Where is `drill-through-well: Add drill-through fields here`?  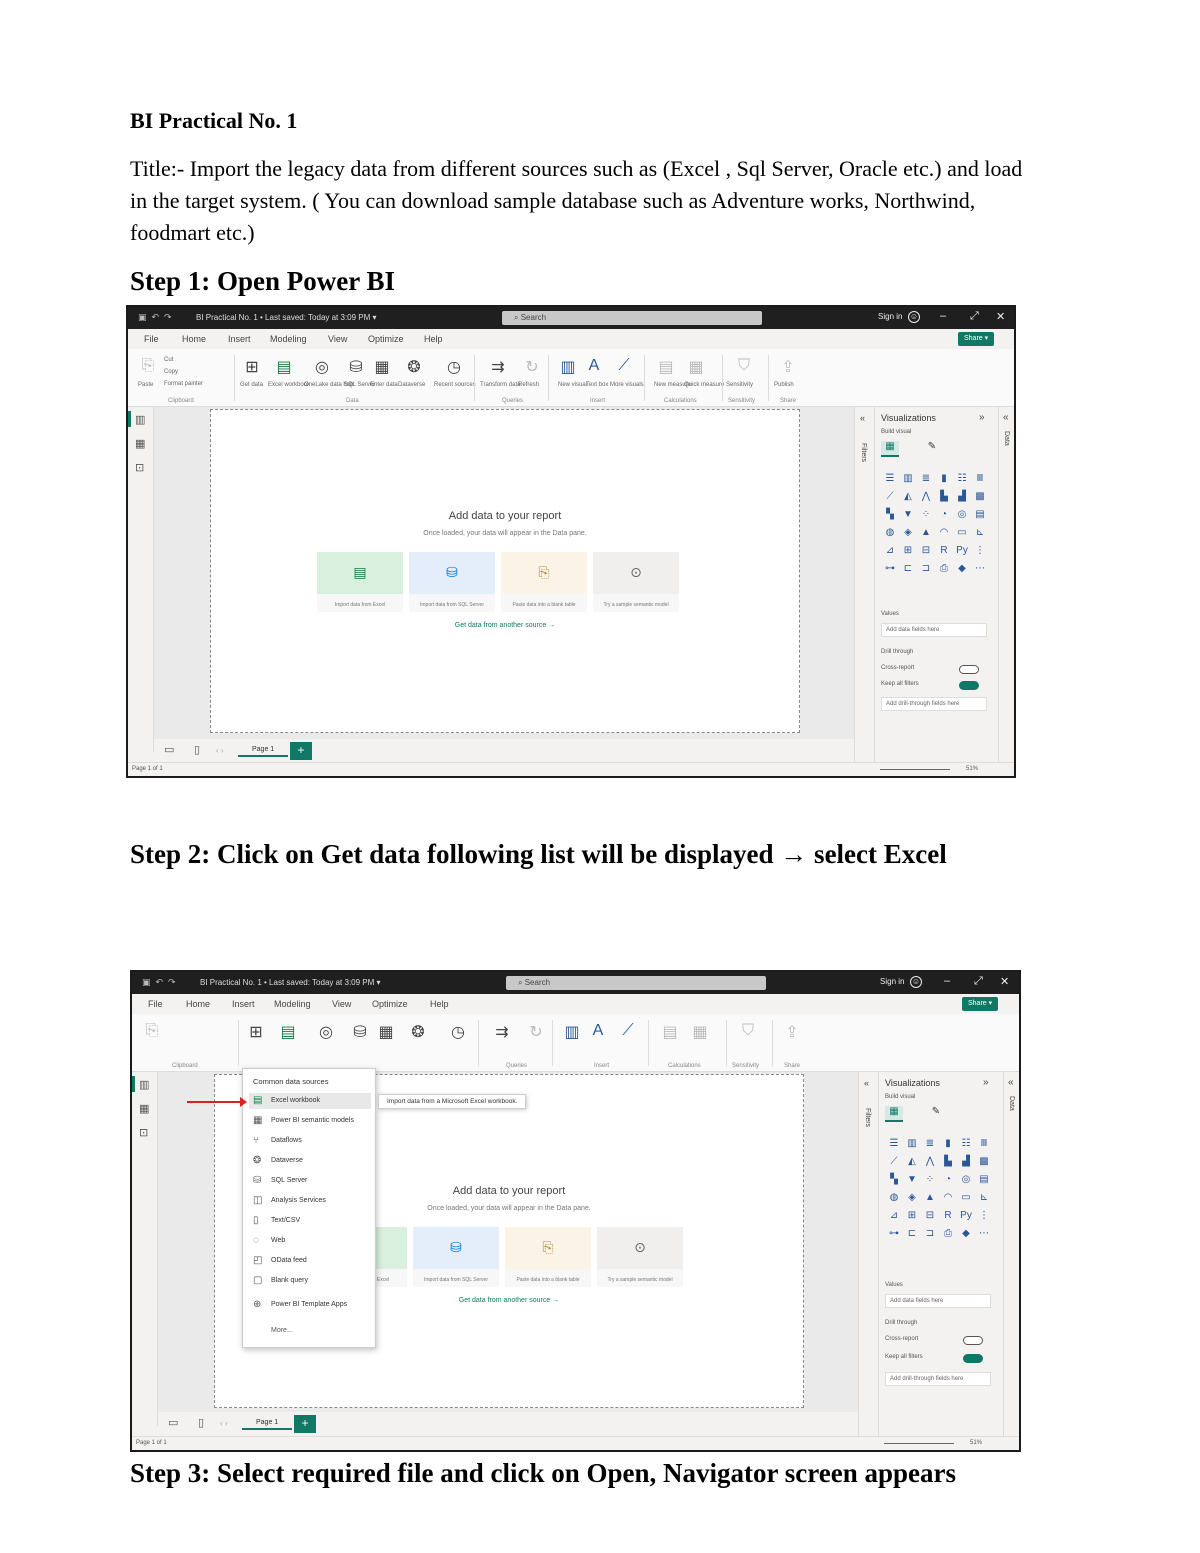
drill-through-well: Add drill-through fields here is located at coordinates (934, 704).